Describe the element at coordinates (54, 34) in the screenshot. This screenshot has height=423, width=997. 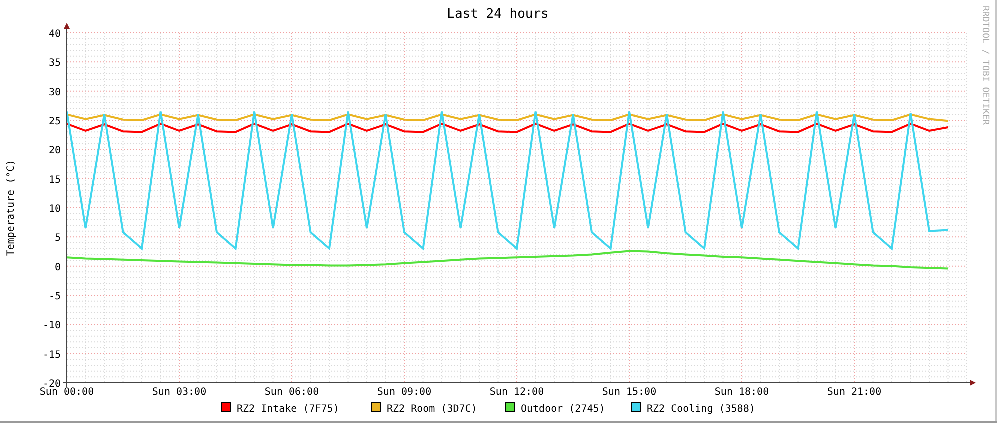
I see `tick-label: 40` at that location.